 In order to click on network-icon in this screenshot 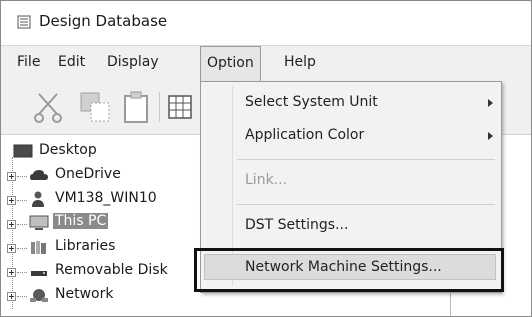, I will do `click(39, 295)`.